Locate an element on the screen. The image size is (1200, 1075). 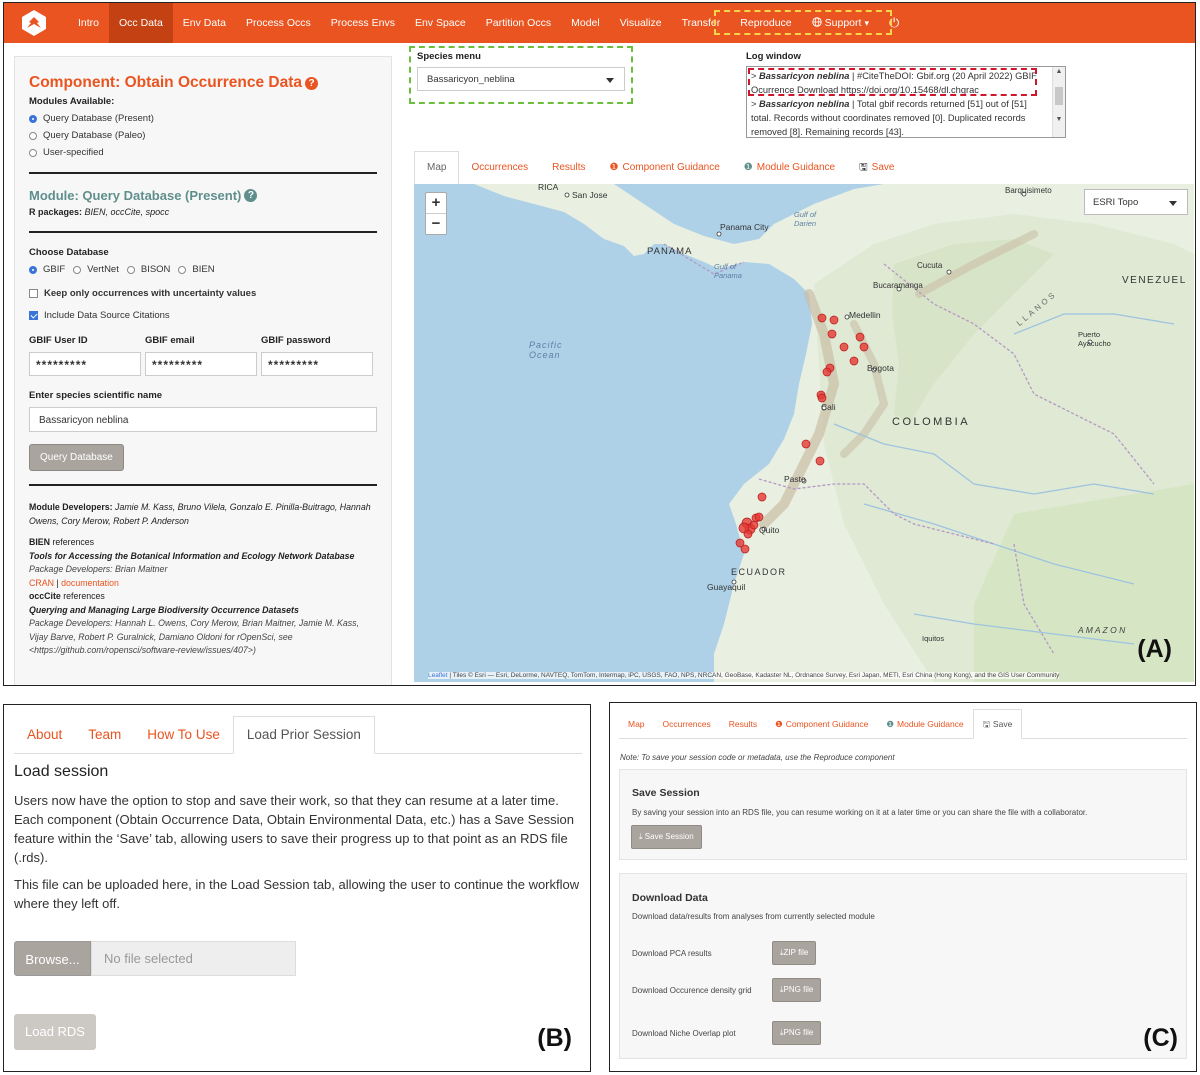
basemap-select: ESRI Topo is located at coordinates (1136, 202).